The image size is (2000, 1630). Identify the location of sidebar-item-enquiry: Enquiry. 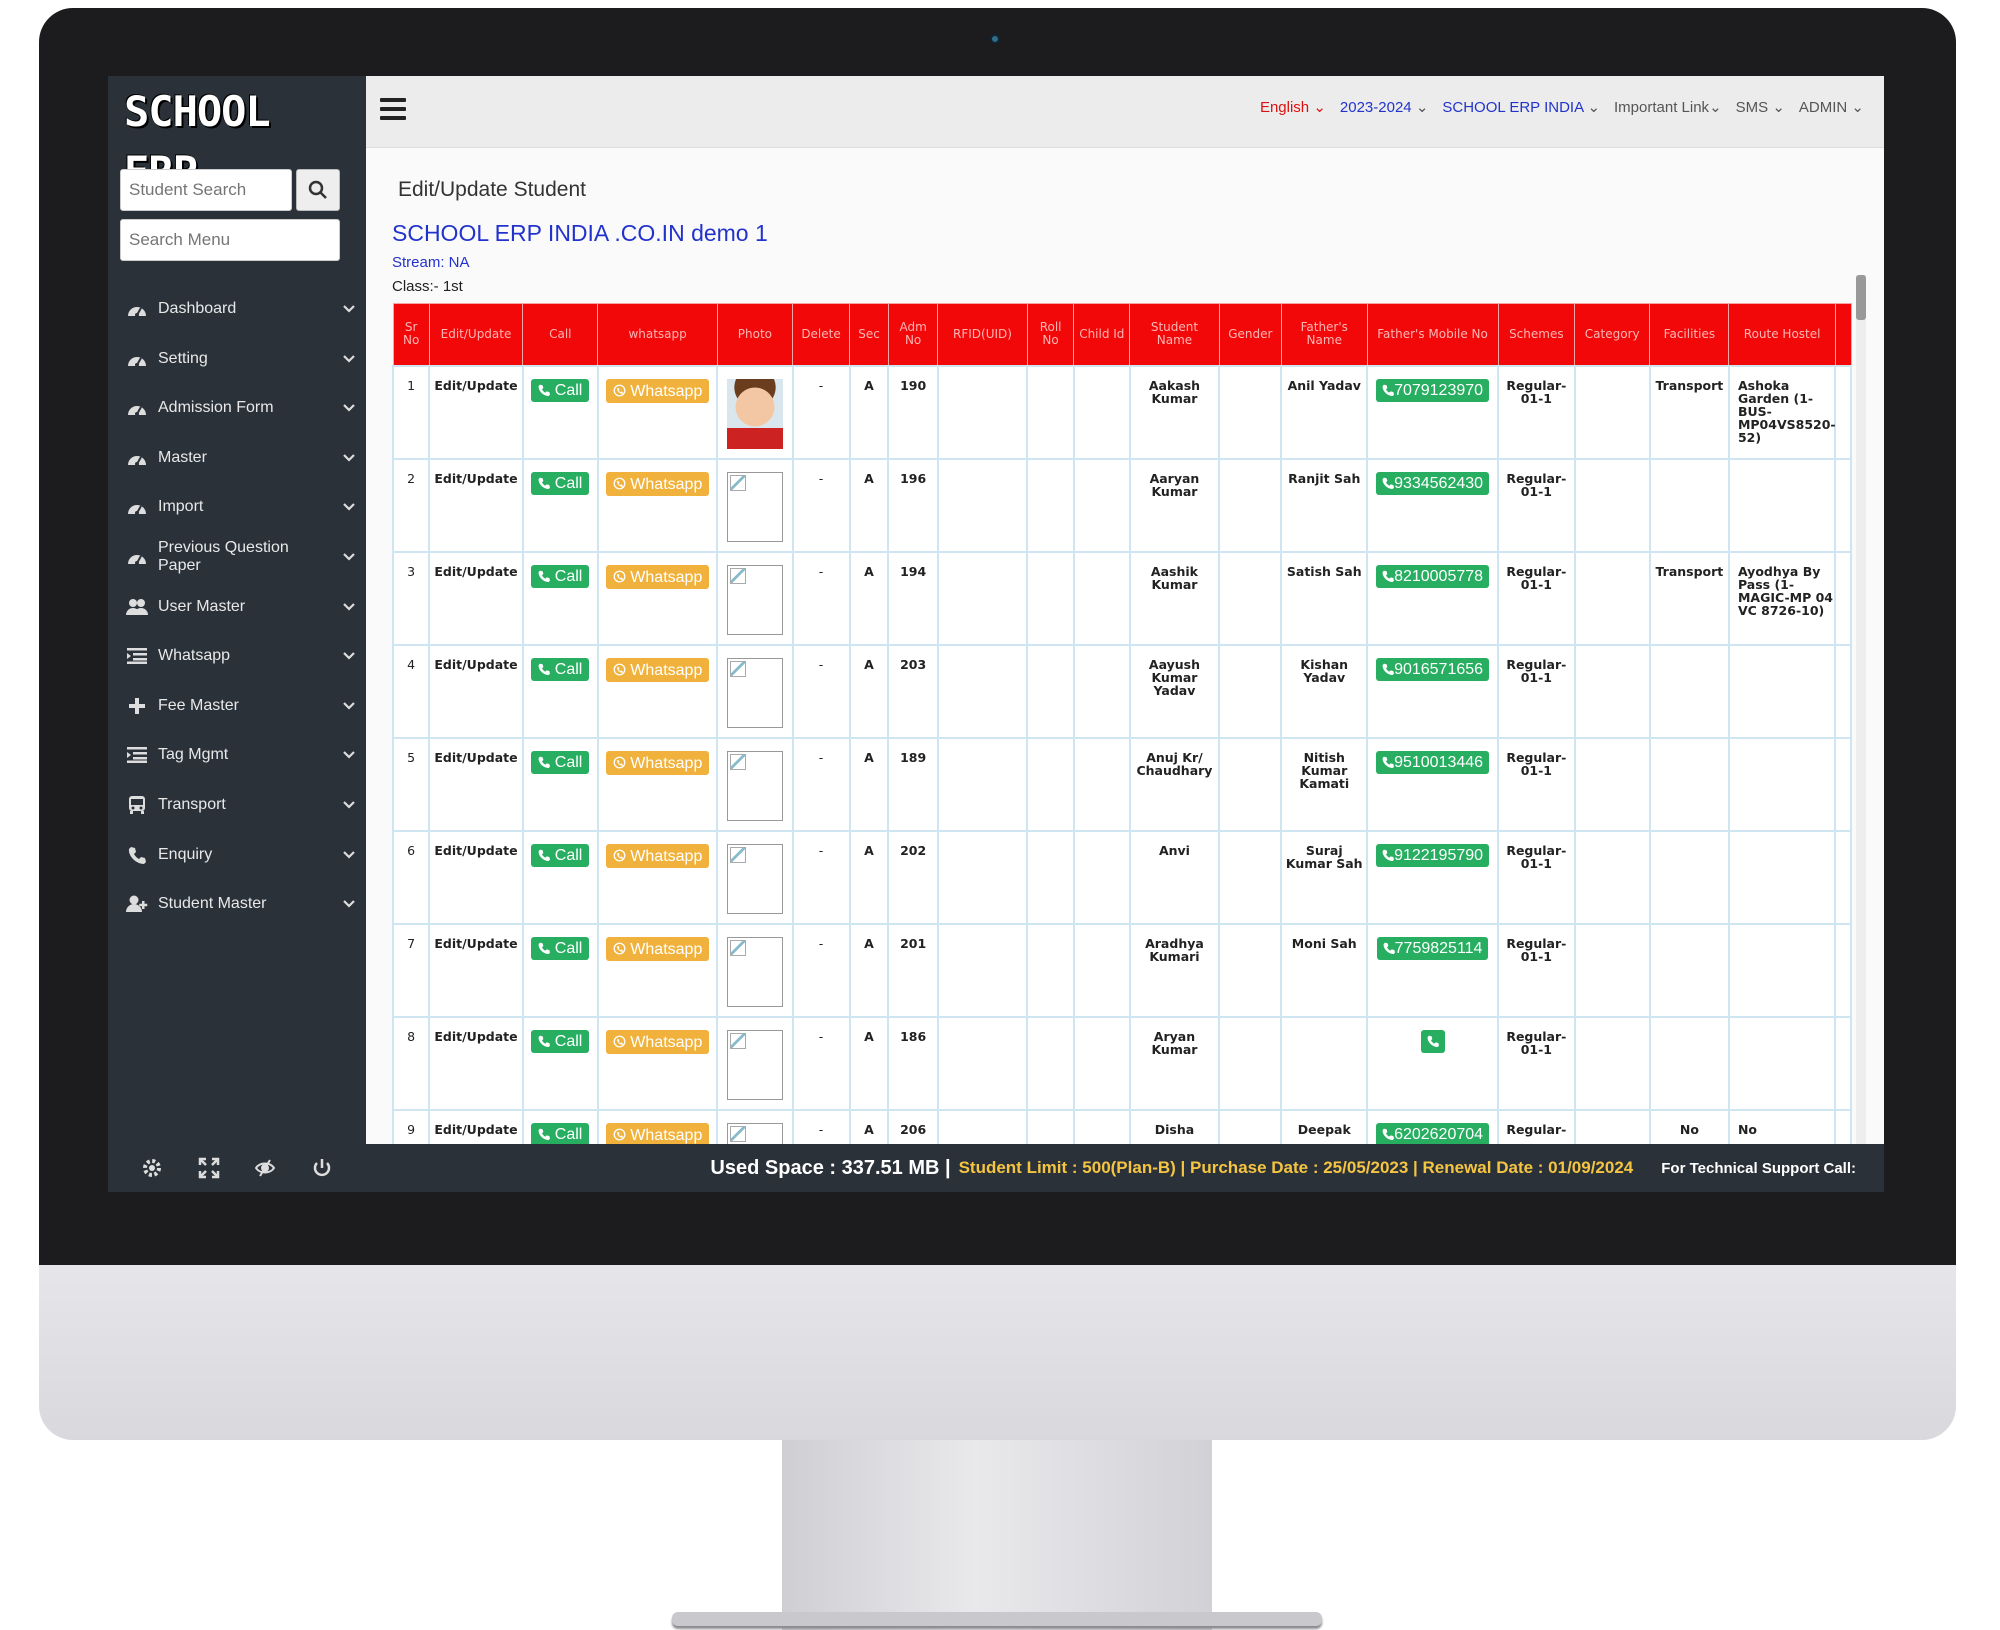
(237, 855).